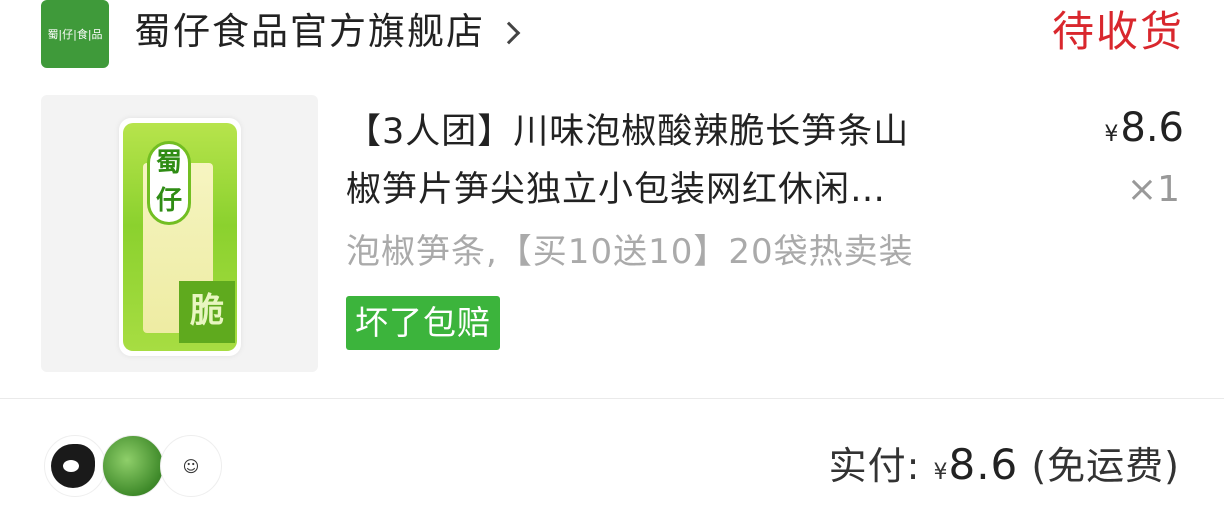  Describe the element at coordinates (309, 32) in the screenshot. I see `shop-name: 蜀仔食品官方旗舰店` at that location.